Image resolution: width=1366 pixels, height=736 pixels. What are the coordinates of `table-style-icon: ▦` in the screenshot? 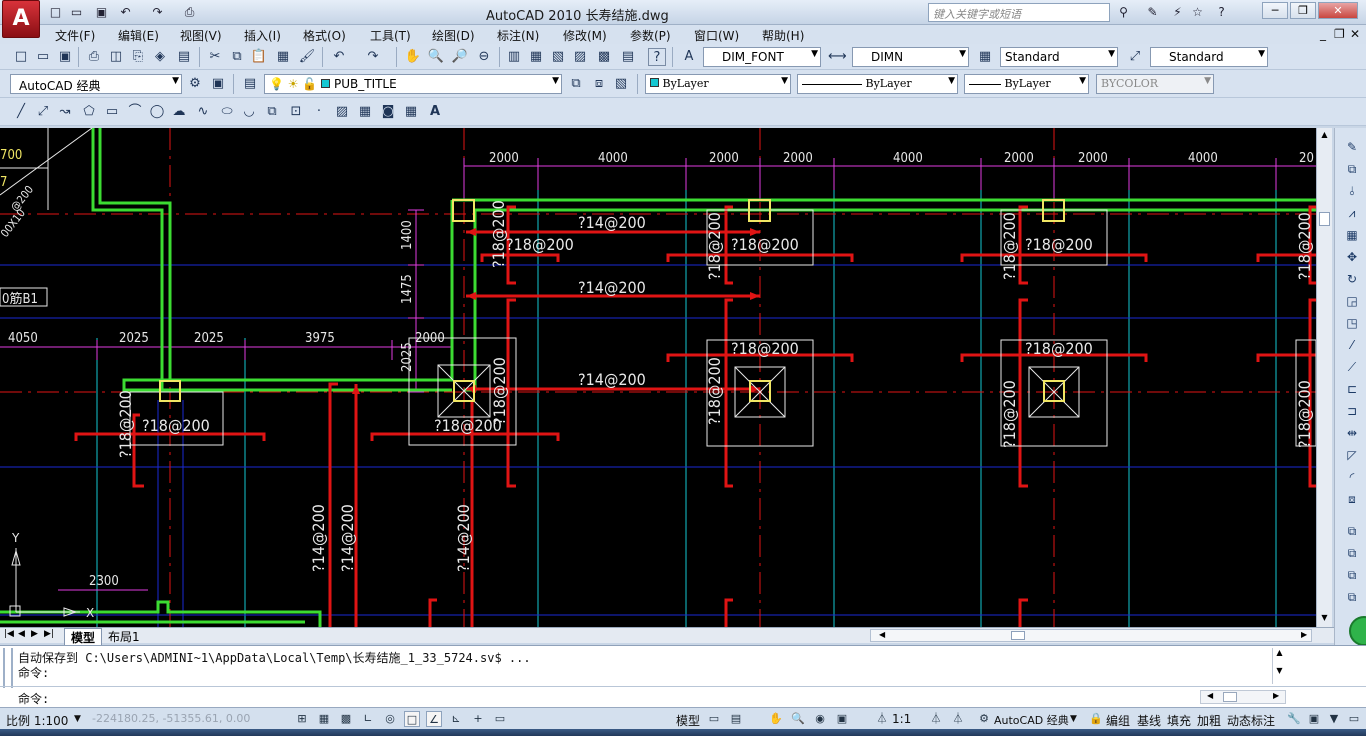 It's located at (985, 57).